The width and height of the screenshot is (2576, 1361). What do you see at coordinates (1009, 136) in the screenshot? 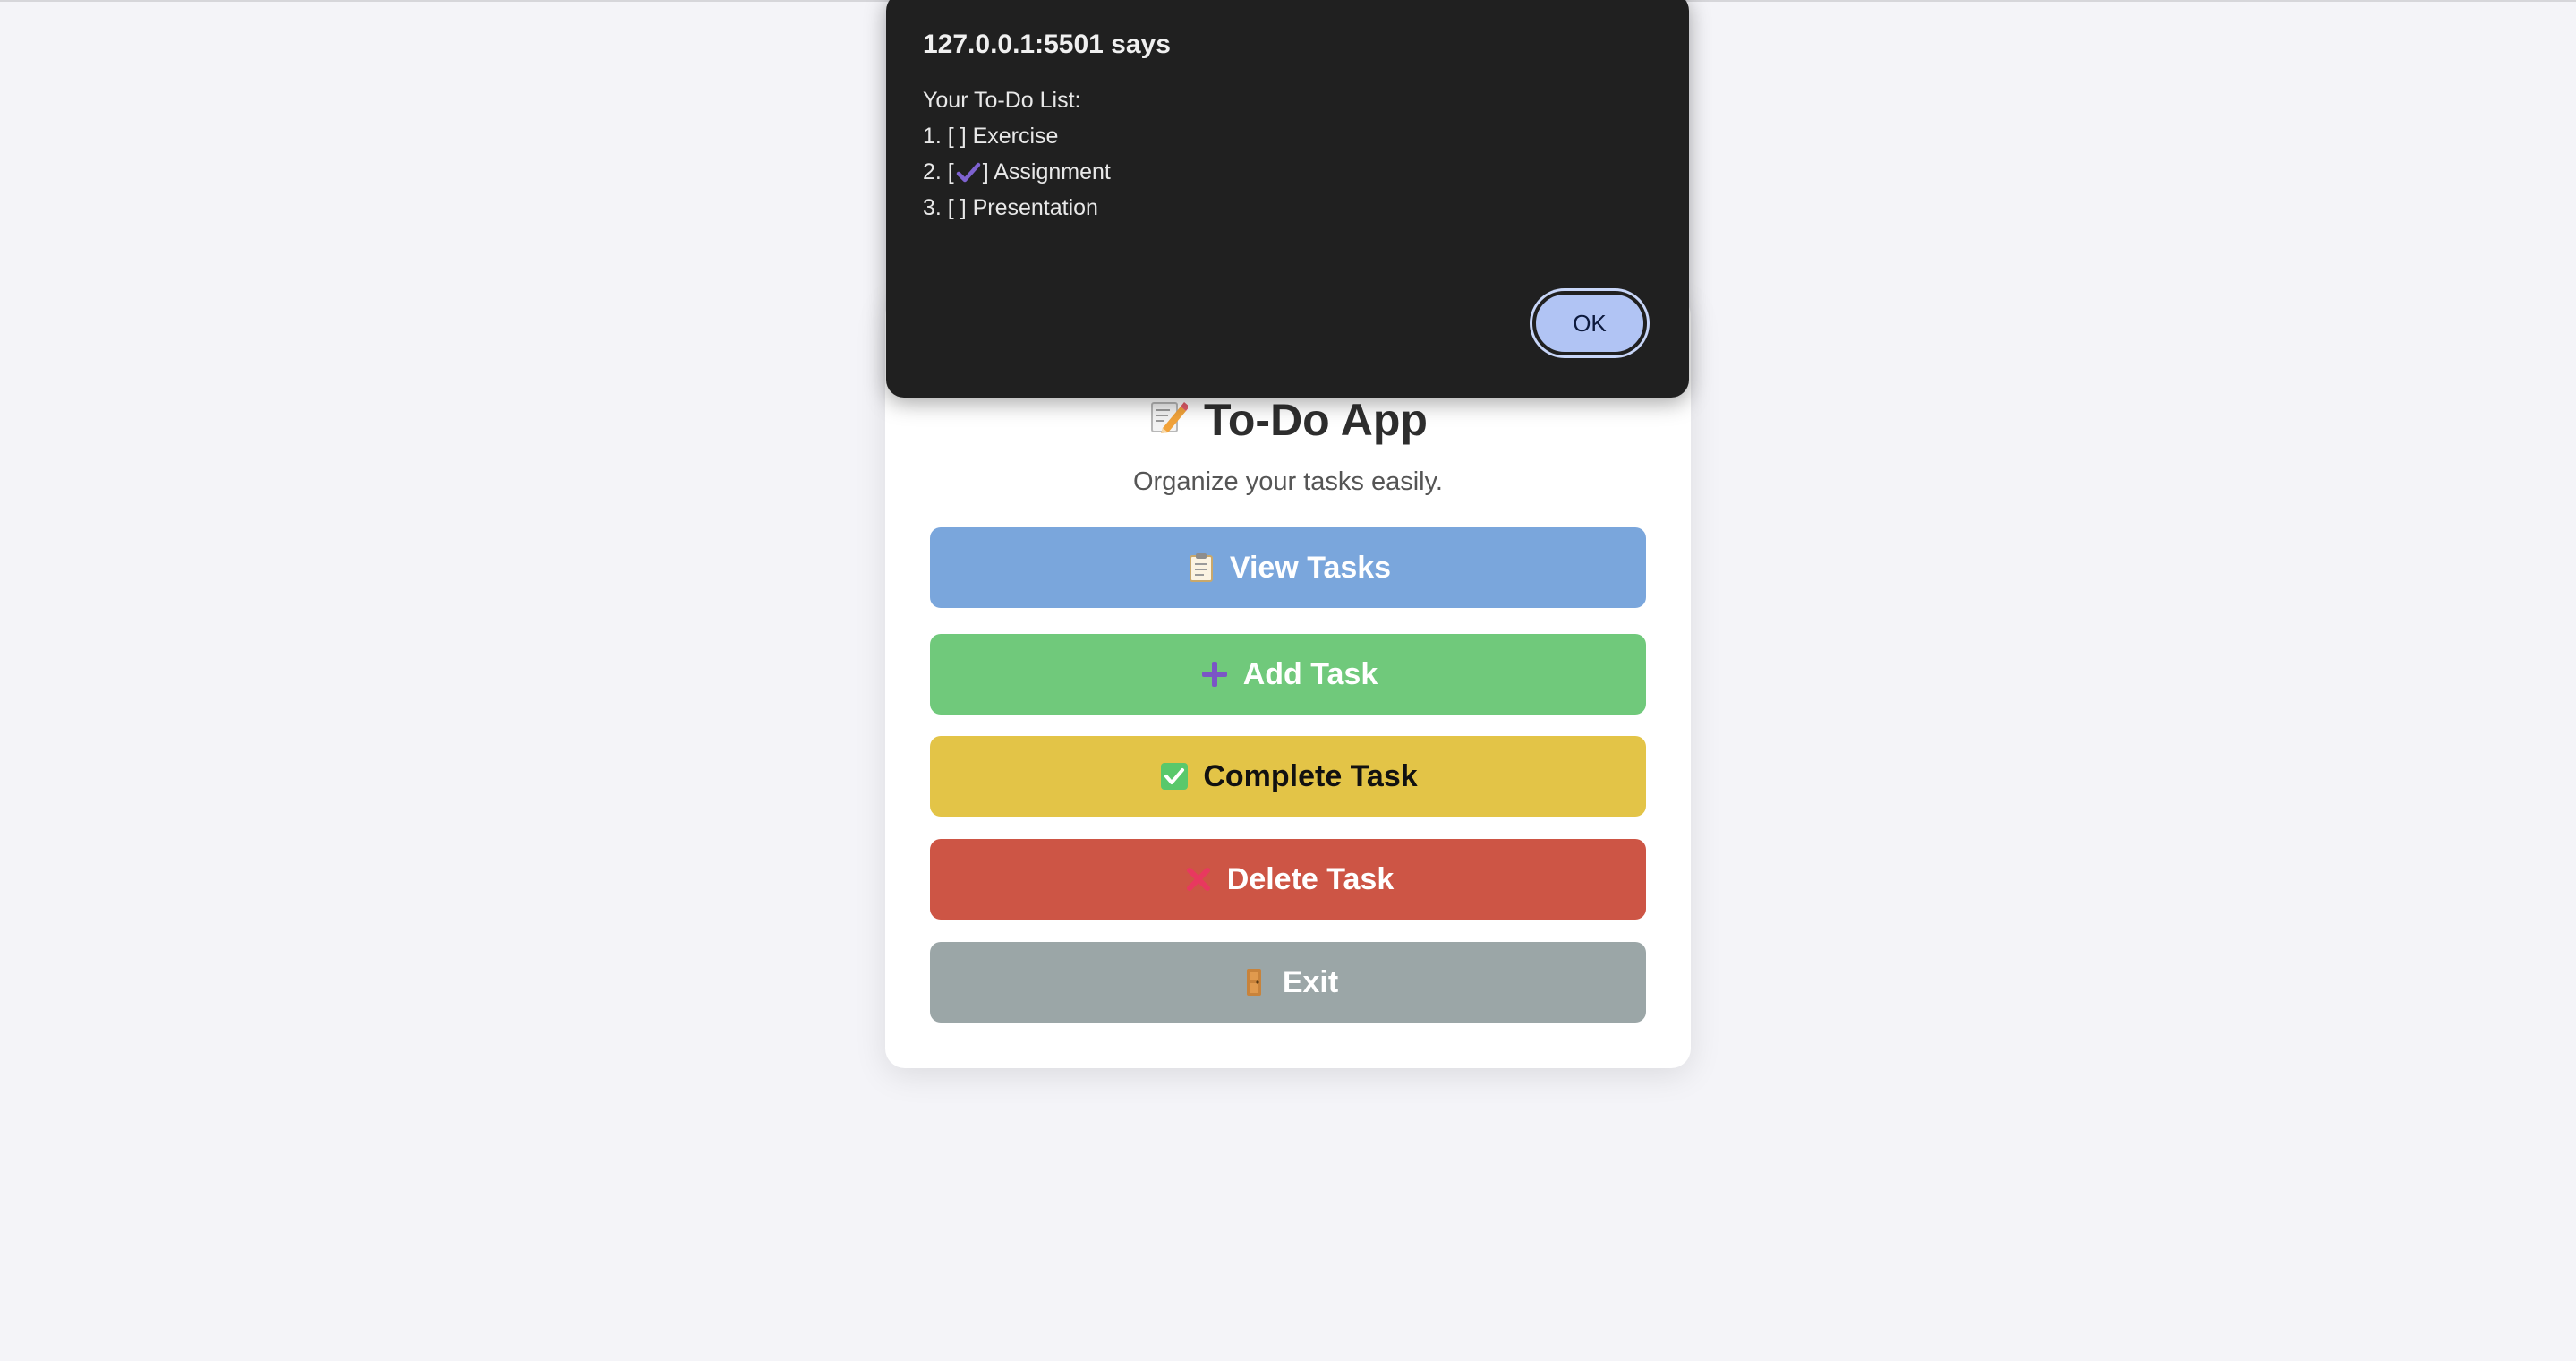
I see `todo-item-text: ] Exercise` at bounding box center [1009, 136].